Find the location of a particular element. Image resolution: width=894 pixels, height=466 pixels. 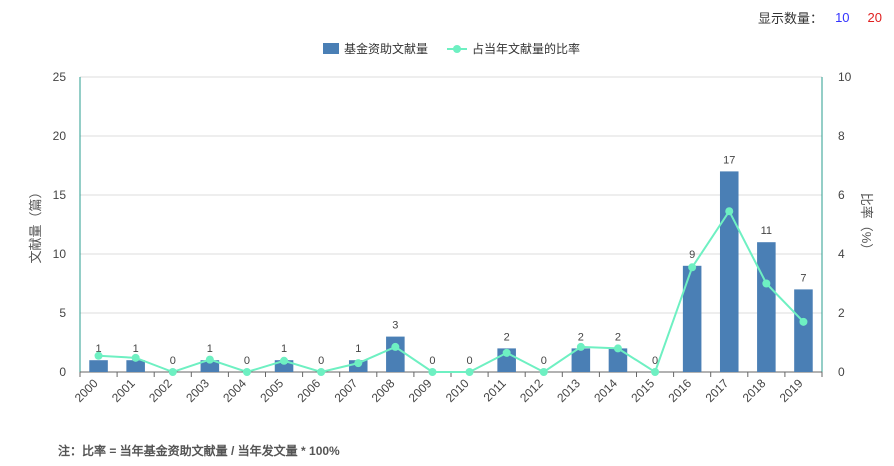

bar-data-label: 9 is located at coordinates (692, 255).